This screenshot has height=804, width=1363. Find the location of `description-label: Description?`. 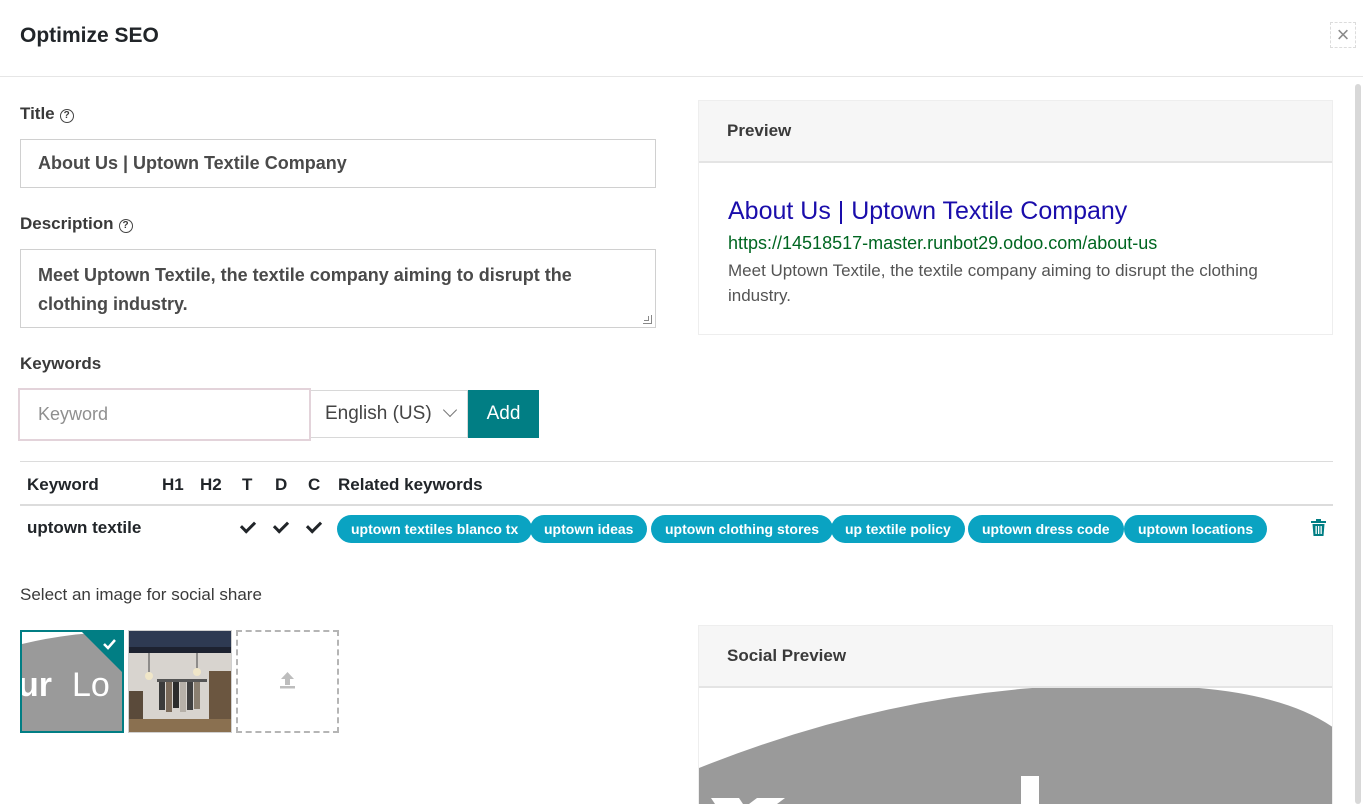

description-label: Description? is located at coordinates (76, 224).